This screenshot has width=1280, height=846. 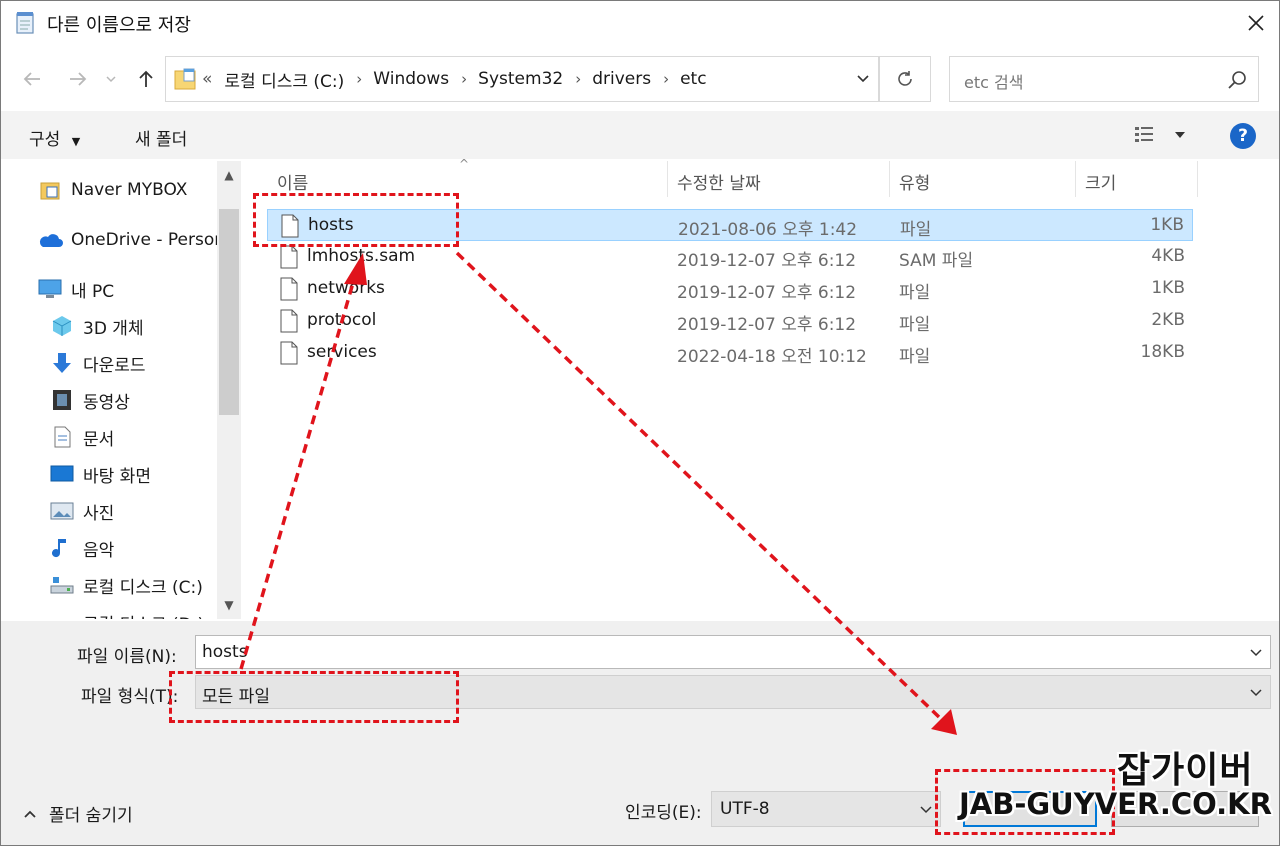 What do you see at coordinates (1115, 804) in the screenshot?
I see `watermark-url: JAB-GUYVER.CO.KR` at bounding box center [1115, 804].